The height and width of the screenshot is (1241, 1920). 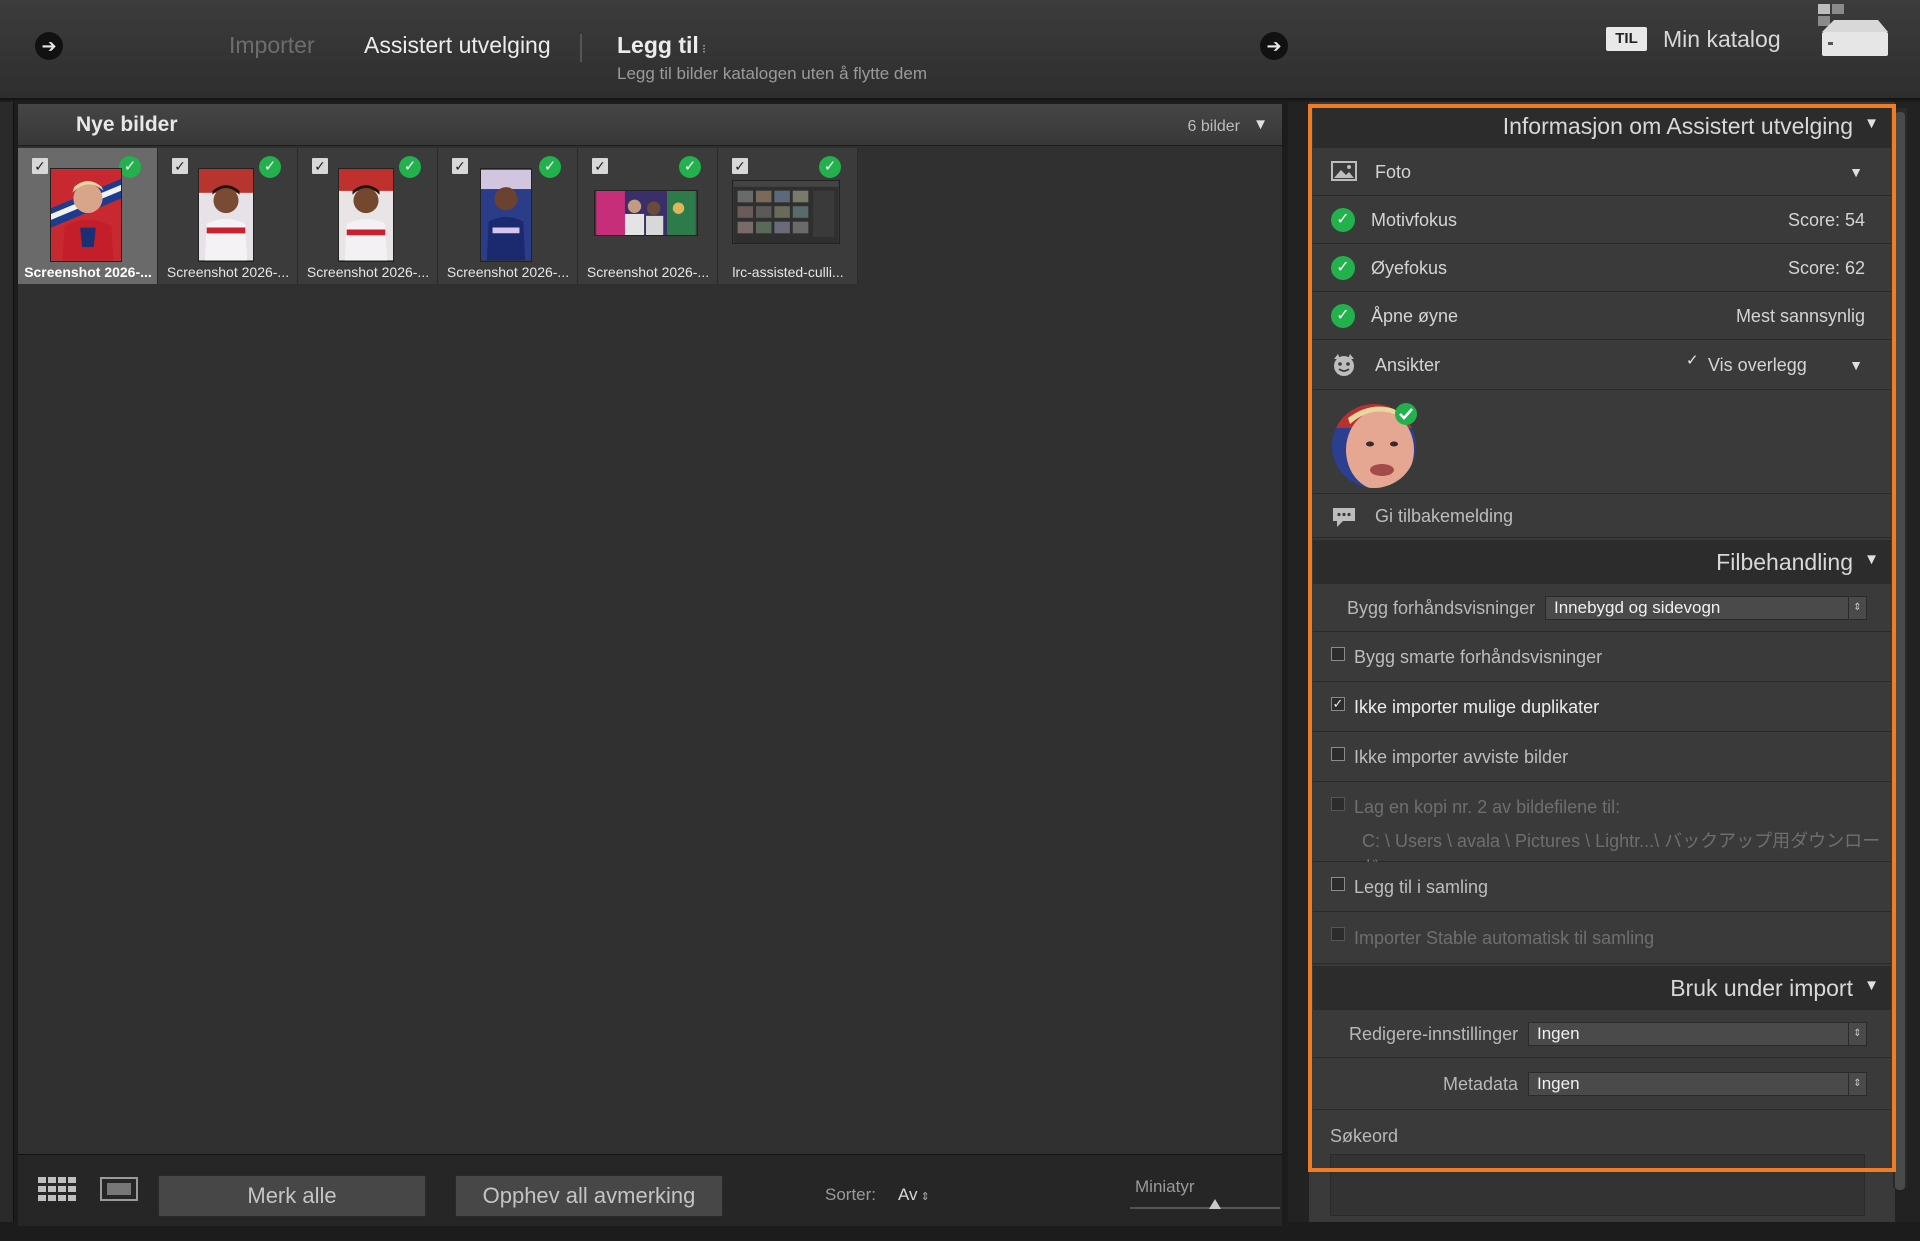 What do you see at coordinates (1757, 365) in the screenshot?
I see `show-overlay-label: Vis overlegg` at bounding box center [1757, 365].